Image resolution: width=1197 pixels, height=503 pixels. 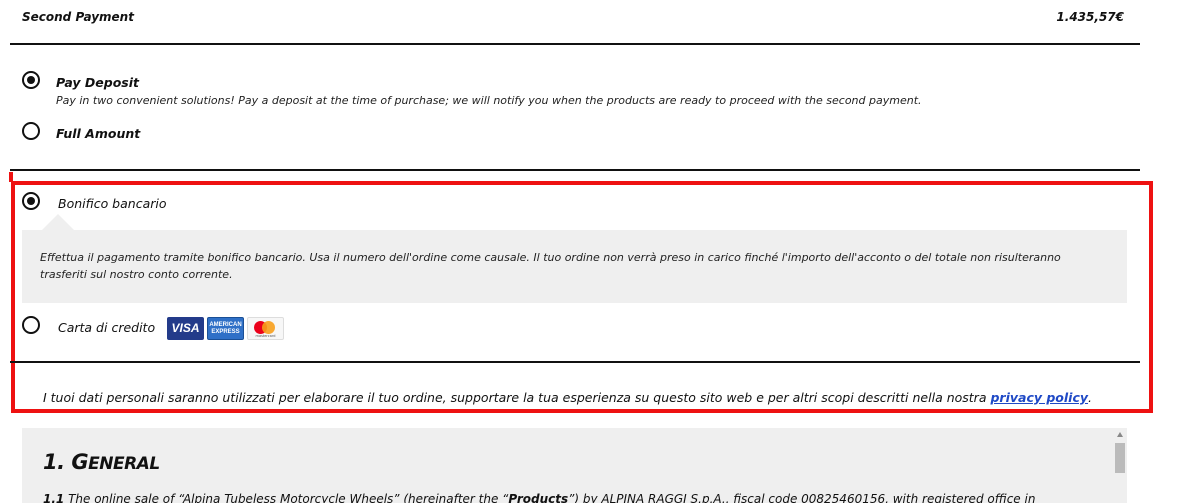 What do you see at coordinates (31, 325) in the screenshot?
I see `credit-card-radio` at bounding box center [31, 325].